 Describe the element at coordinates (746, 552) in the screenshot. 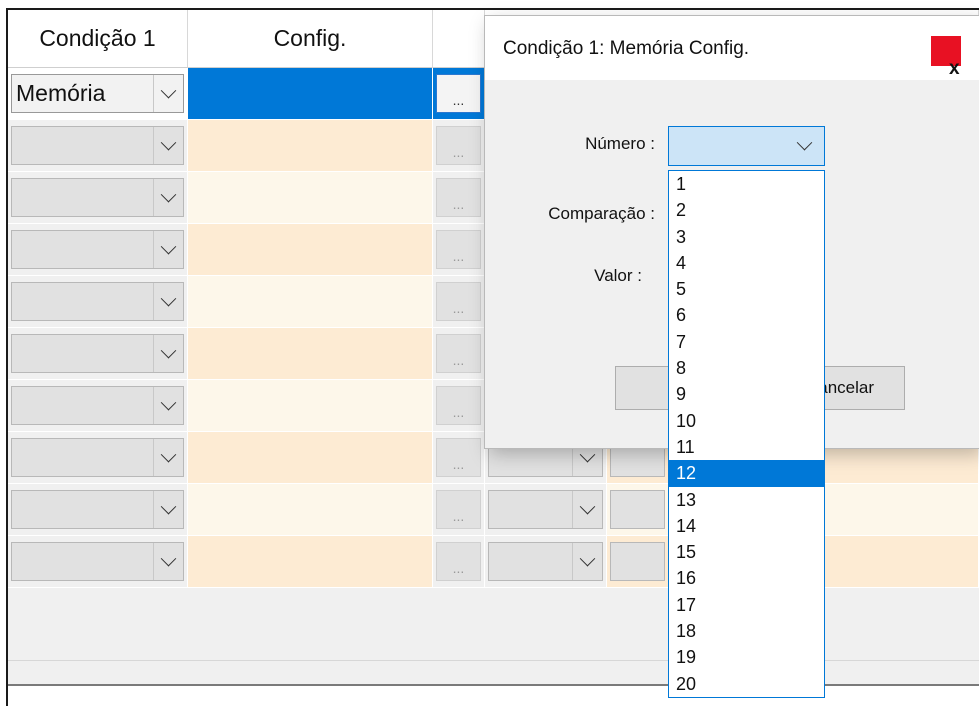

I see `dropdown-option: 15` at that location.